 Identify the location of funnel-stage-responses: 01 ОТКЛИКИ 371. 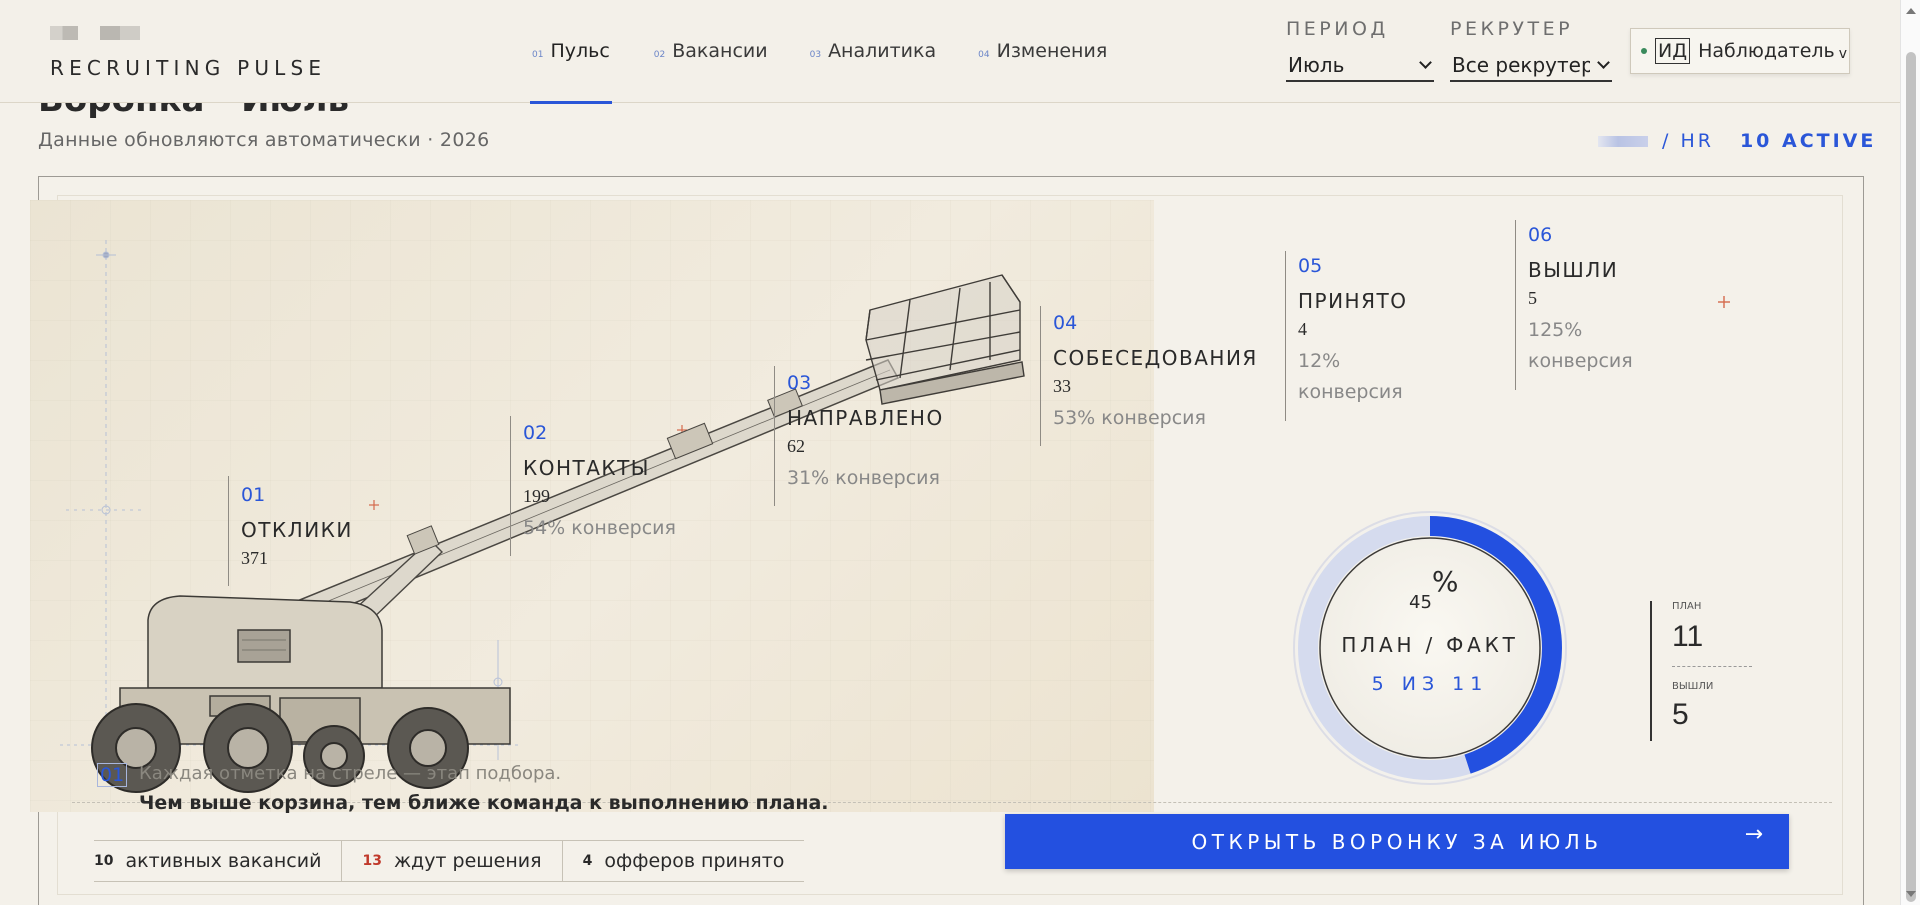
(290, 531).